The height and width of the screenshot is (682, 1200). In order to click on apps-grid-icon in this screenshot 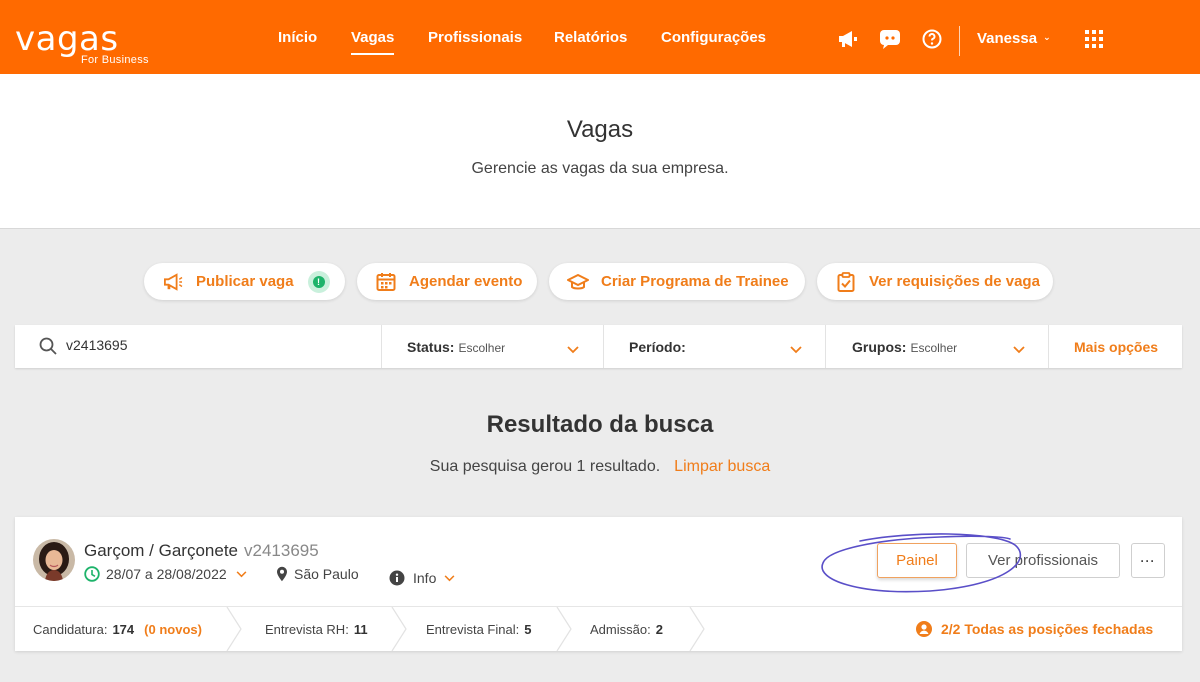, I will do `click(1094, 39)`.